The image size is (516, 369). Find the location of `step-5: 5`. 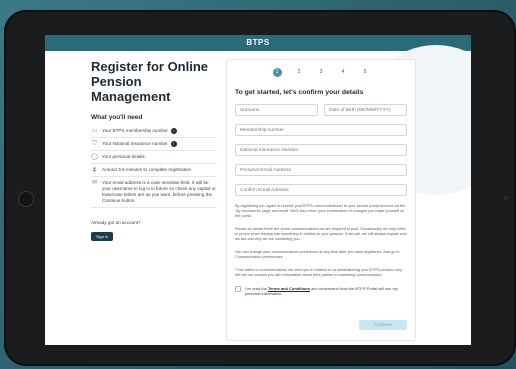

step-5: 5 is located at coordinates (365, 72).